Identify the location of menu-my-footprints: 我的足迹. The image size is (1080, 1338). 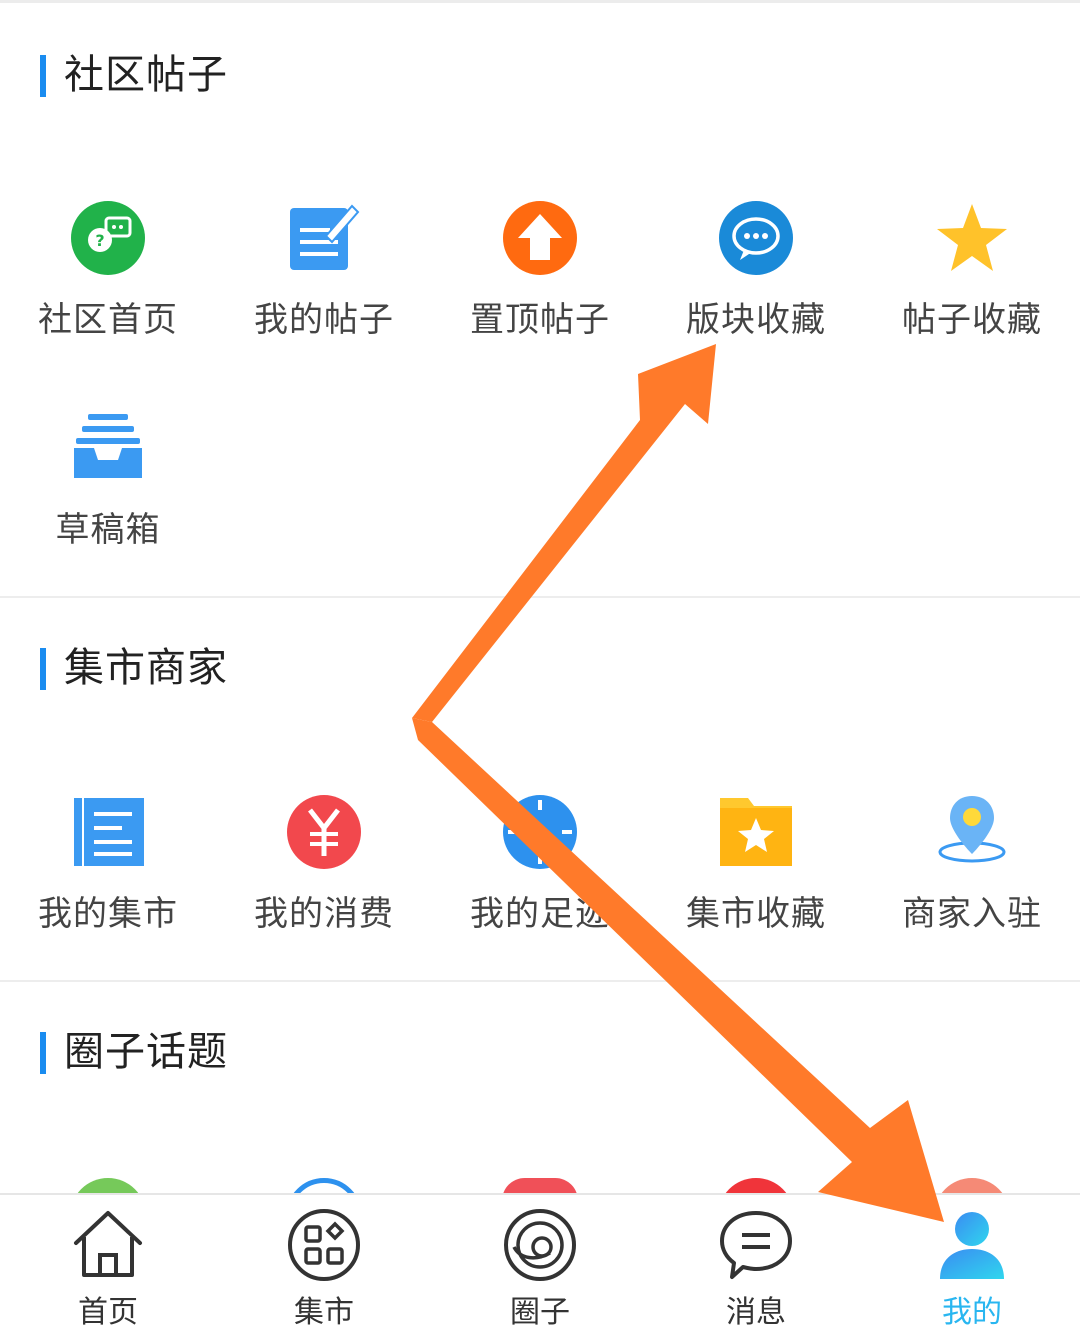
(540, 884).